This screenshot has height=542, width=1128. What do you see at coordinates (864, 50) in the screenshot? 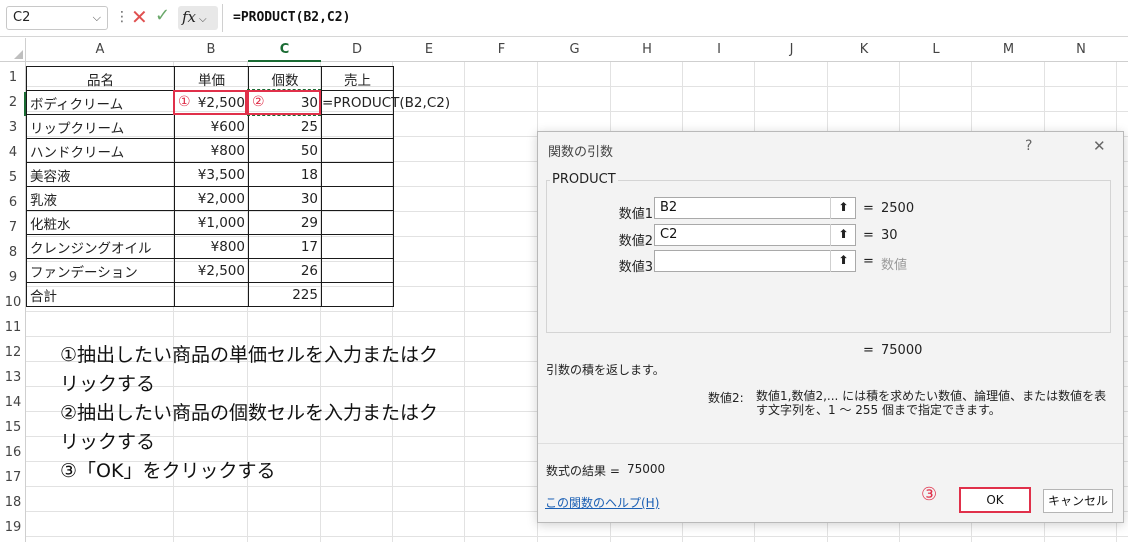
I see `column-header-k: K` at bounding box center [864, 50].